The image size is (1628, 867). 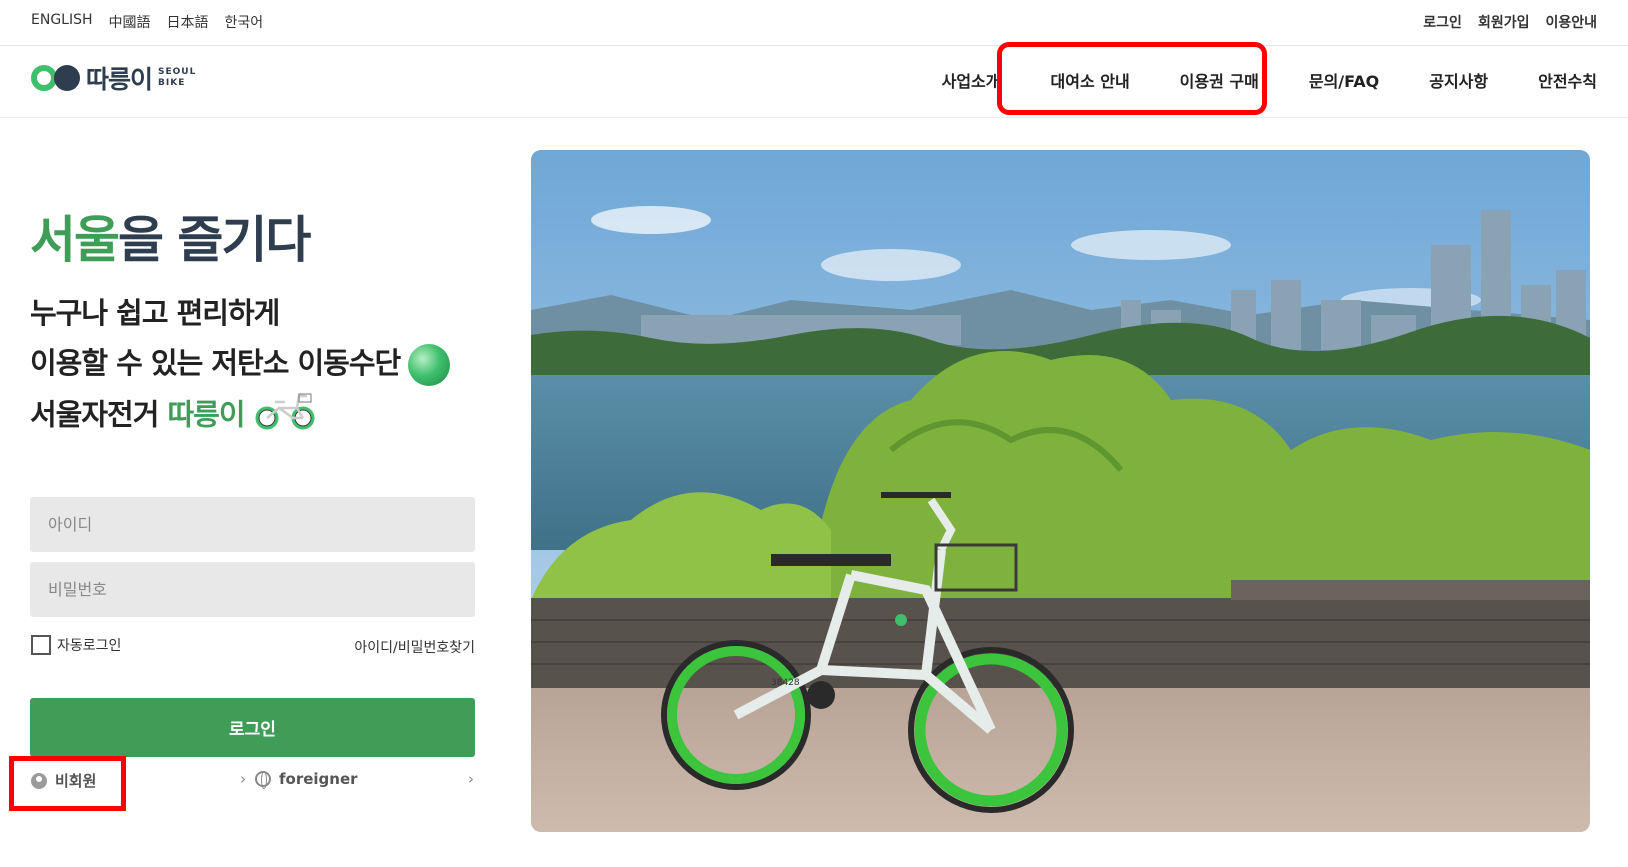 What do you see at coordinates (155, 313) in the screenshot?
I see `hero-line-1: 누구나 쉽고 편리하게` at bounding box center [155, 313].